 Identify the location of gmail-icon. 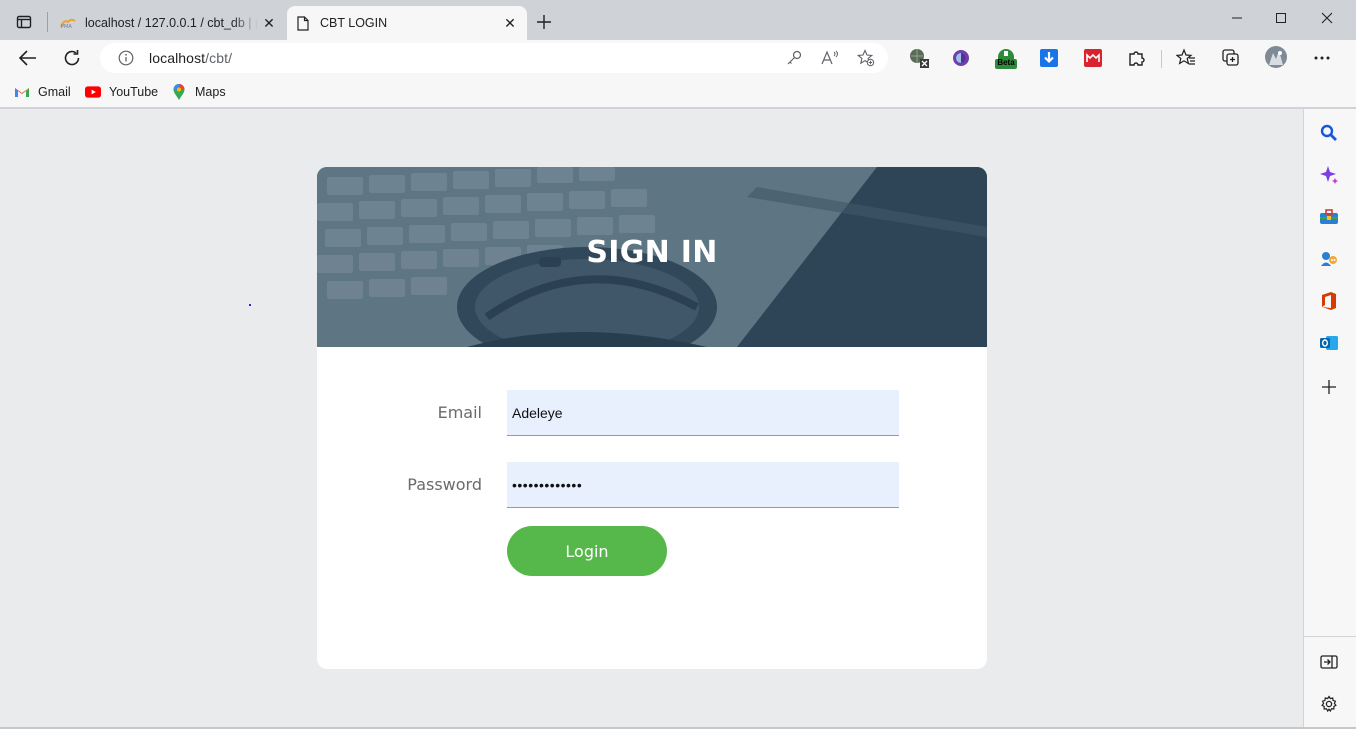
(22, 92).